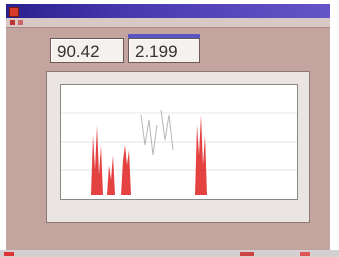  I want to click on tray-icon, so click(247, 254).